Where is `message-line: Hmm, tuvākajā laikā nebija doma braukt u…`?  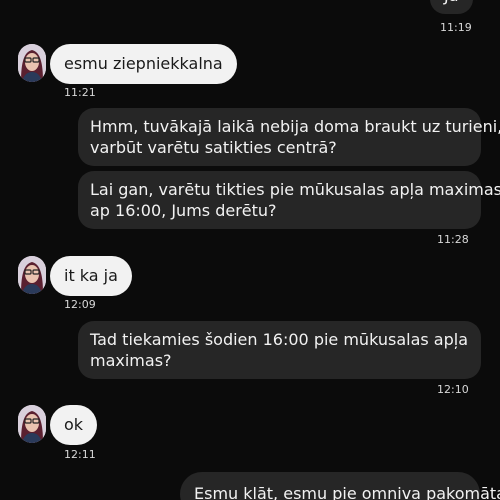
message-line: Hmm, tuvākajā laikā nebija doma braukt u… is located at coordinates (295, 126).